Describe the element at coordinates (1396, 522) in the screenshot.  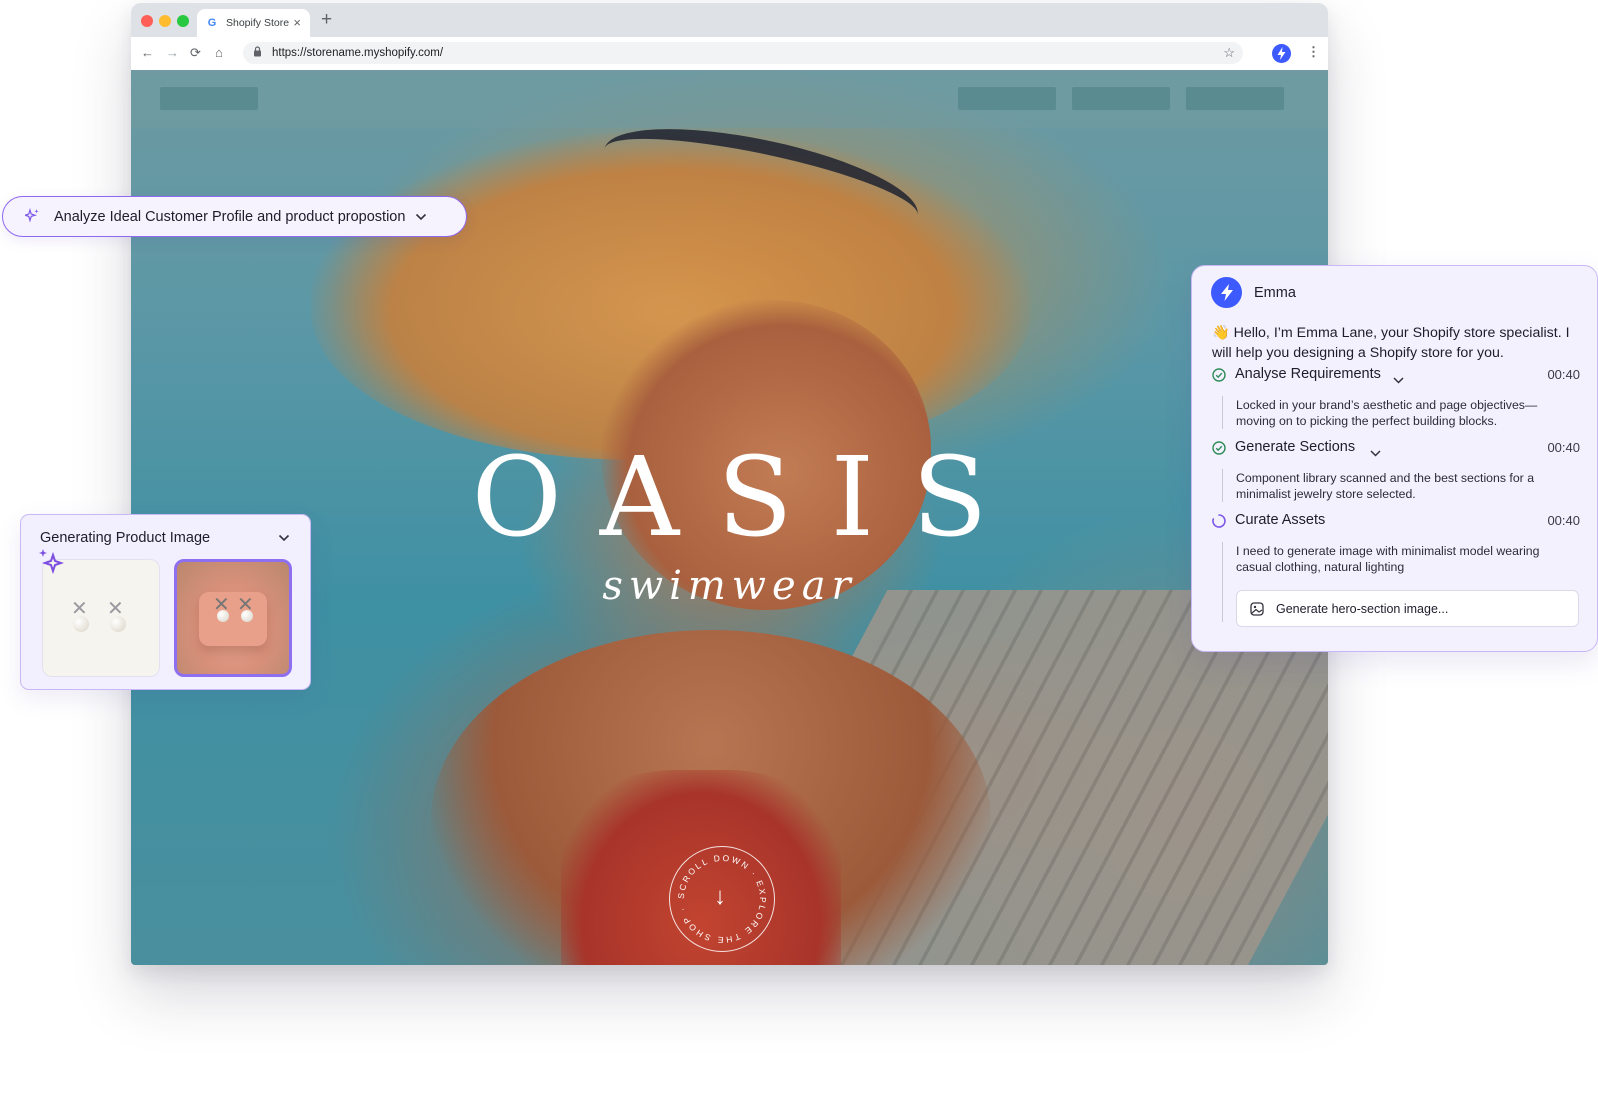
I see `step-curate-assets: Curate Assets 00:40` at that location.